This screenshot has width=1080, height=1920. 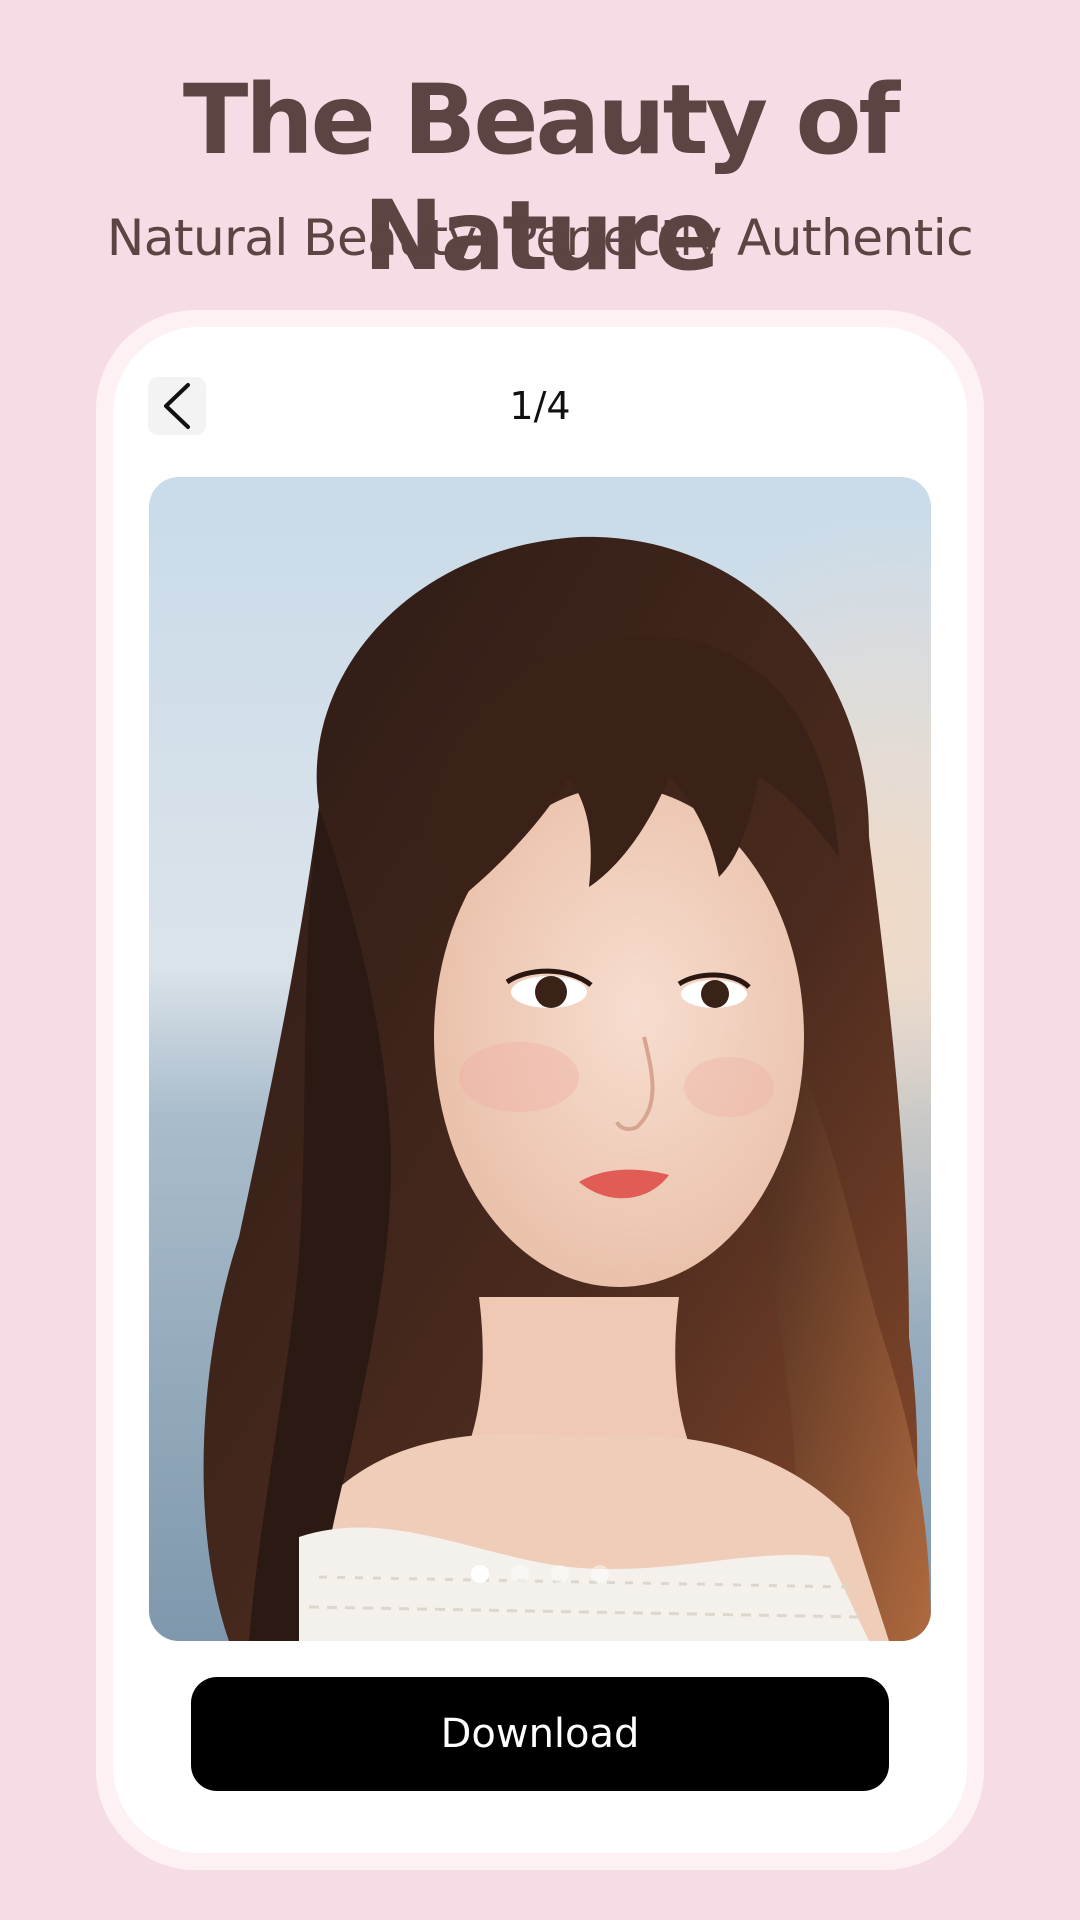 I want to click on download-button: Download, so click(x=540, y=1734).